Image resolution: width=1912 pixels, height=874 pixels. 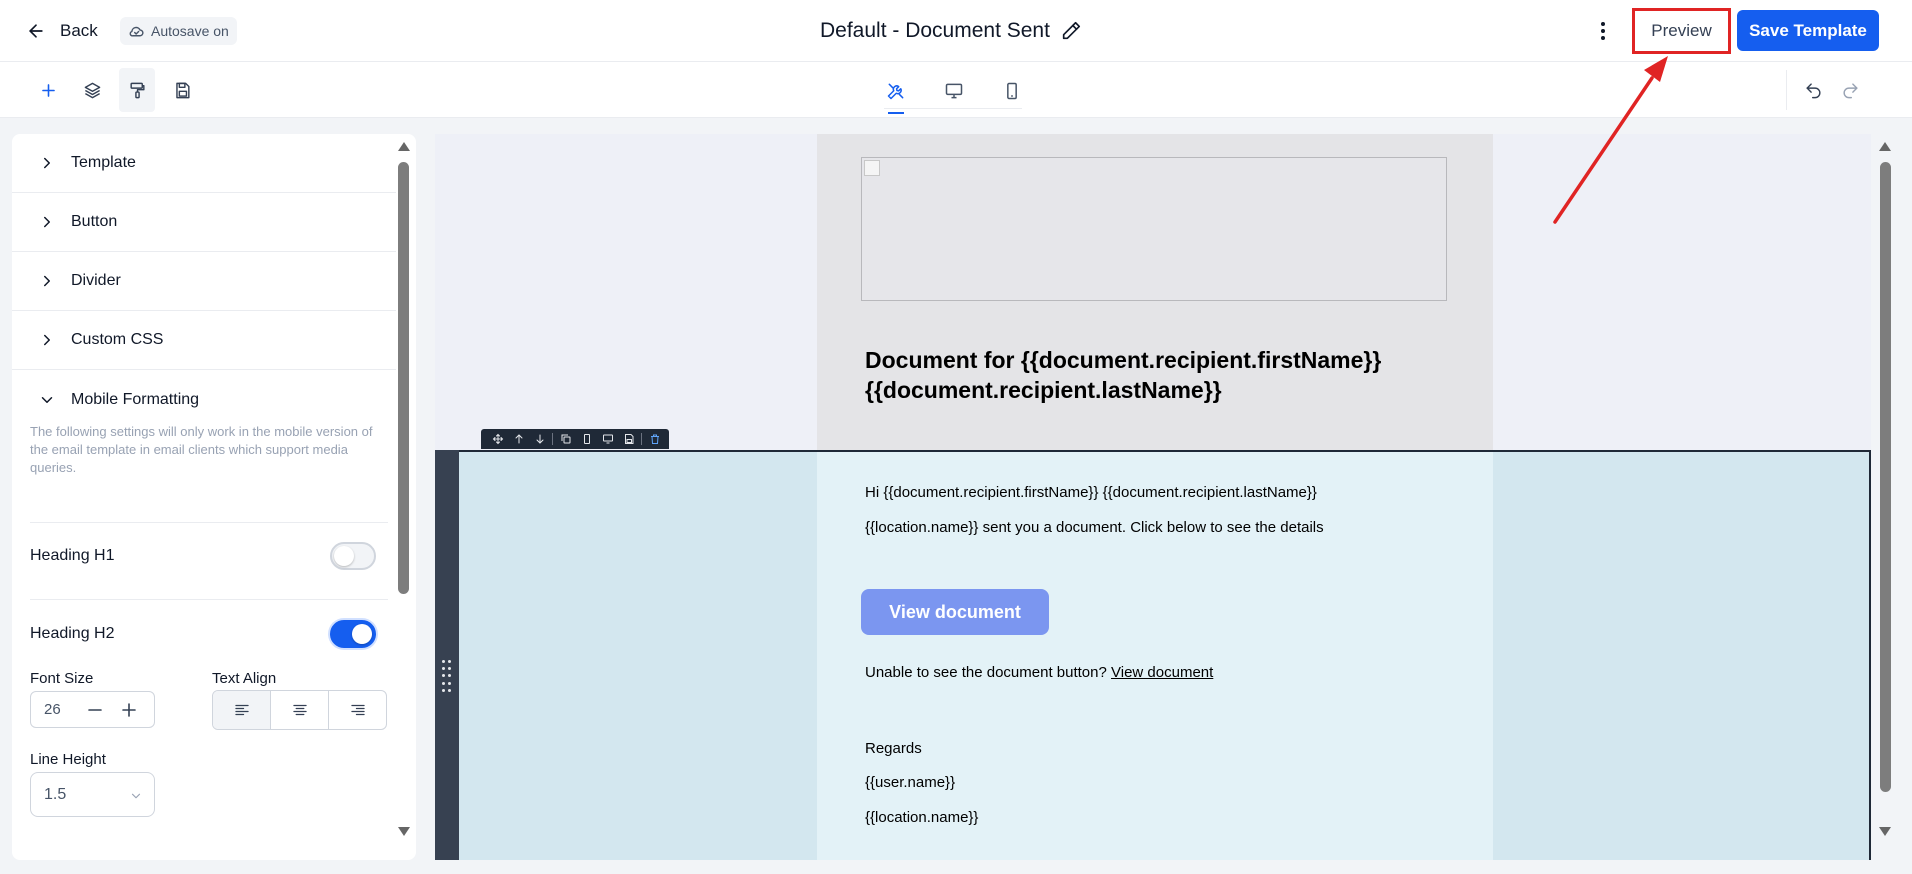 I want to click on accordion-template: Template, so click(x=204, y=163).